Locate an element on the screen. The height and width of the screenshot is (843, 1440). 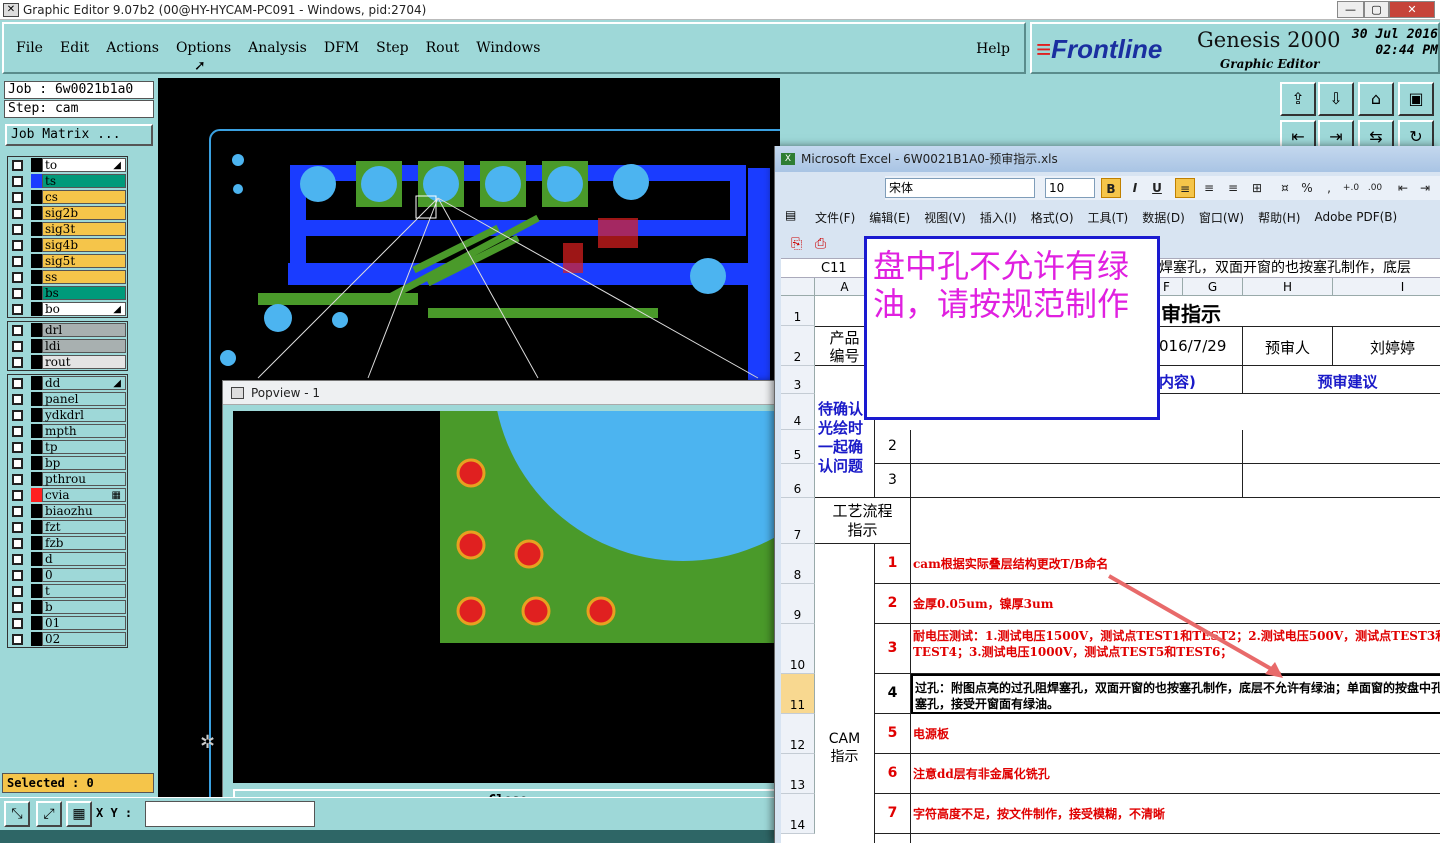
layer-row: drl is located at coordinates (67, 330).